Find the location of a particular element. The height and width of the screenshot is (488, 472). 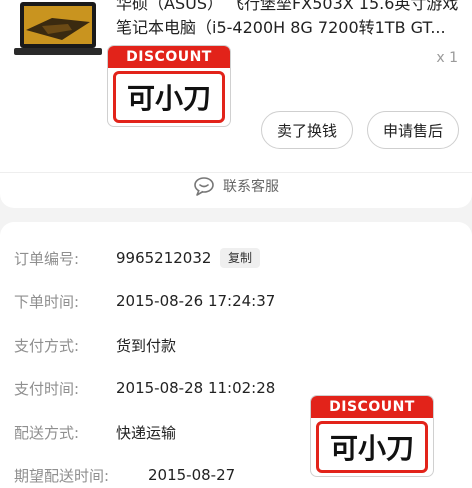

divider is located at coordinates (236, 172).